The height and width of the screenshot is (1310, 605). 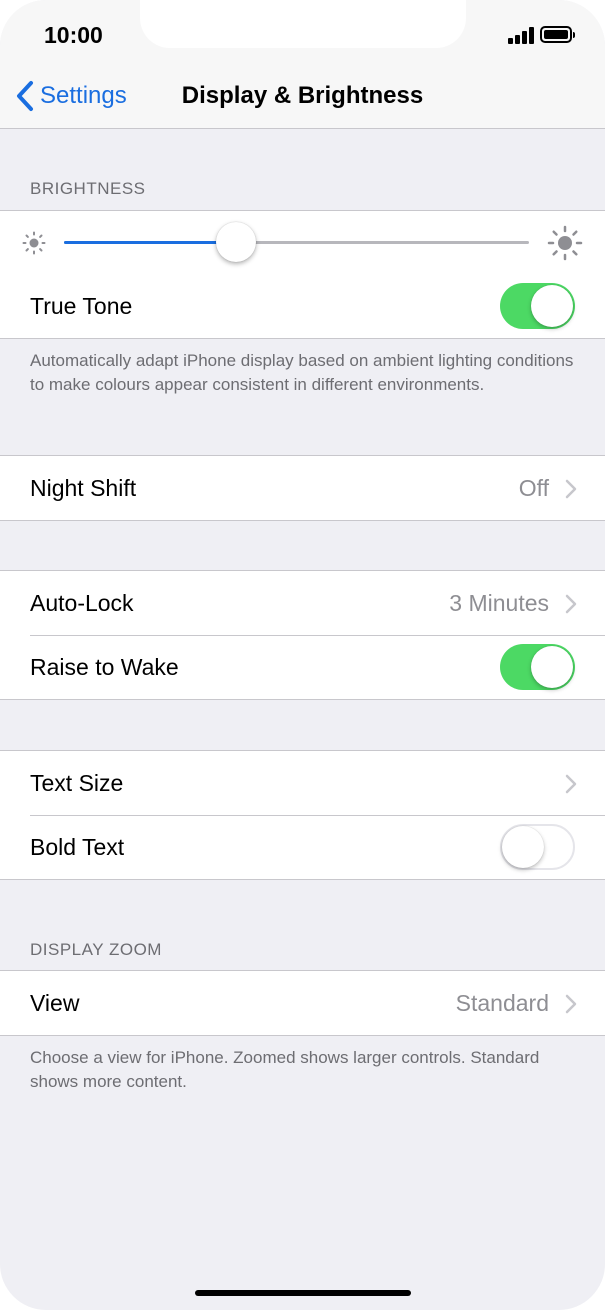 I want to click on page-title: Display & Brightness, so click(x=302, y=95).